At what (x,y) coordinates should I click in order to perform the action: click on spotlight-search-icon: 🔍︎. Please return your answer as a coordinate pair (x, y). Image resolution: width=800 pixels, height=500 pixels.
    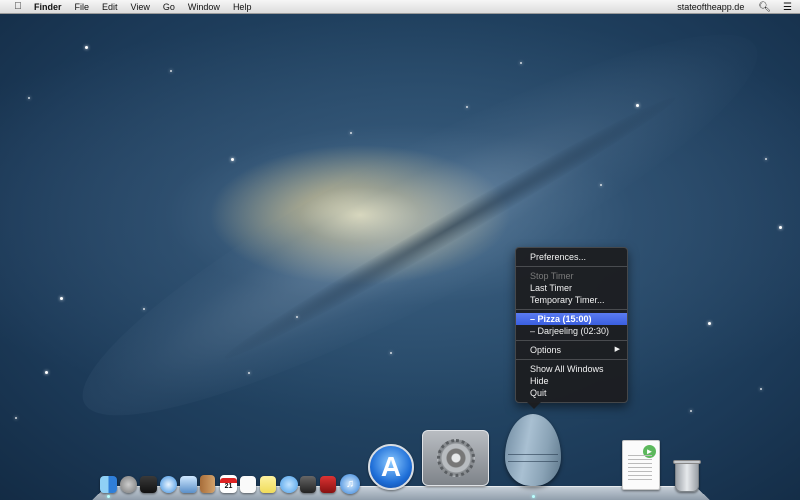
    Looking at the image, I should click on (764, 7).